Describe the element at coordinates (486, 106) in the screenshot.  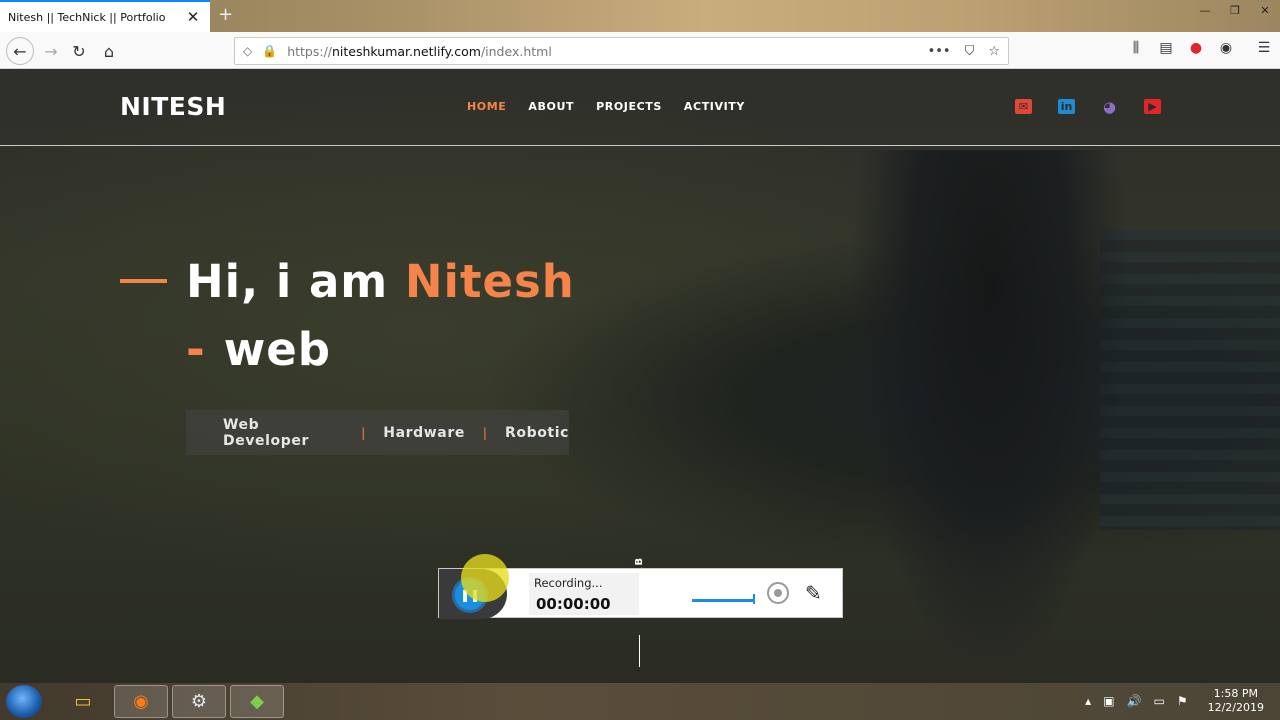
I see `menu-home: HOME` at that location.